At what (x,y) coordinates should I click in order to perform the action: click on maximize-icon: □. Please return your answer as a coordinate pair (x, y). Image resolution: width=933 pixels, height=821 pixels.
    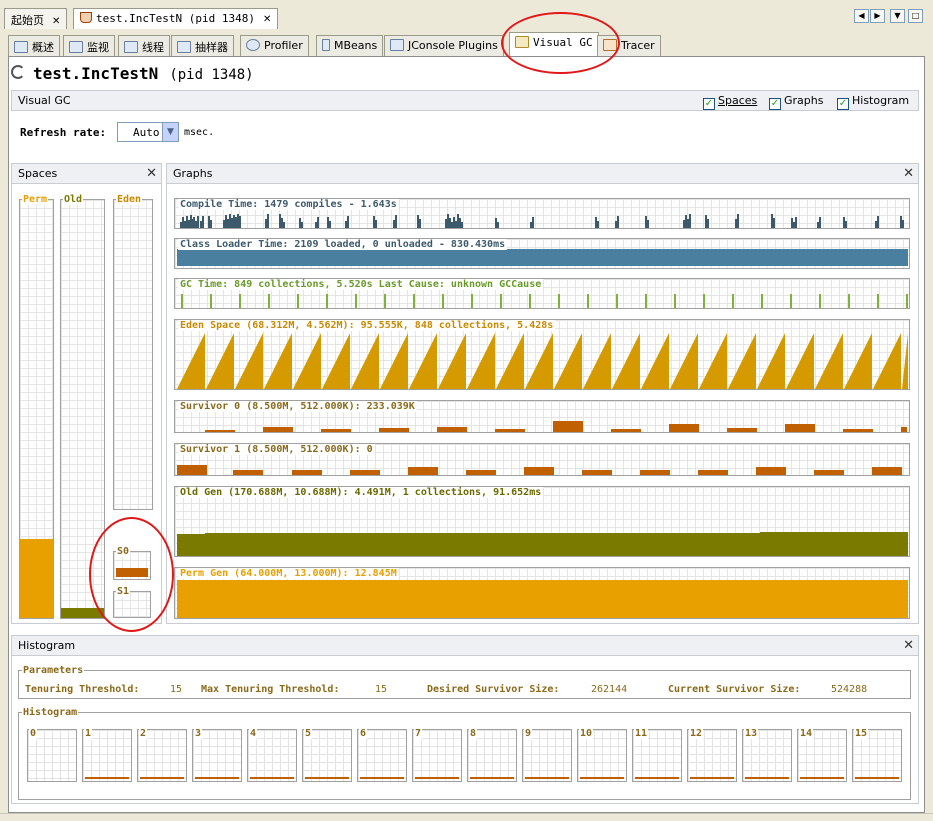
    Looking at the image, I should click on (915, 16).